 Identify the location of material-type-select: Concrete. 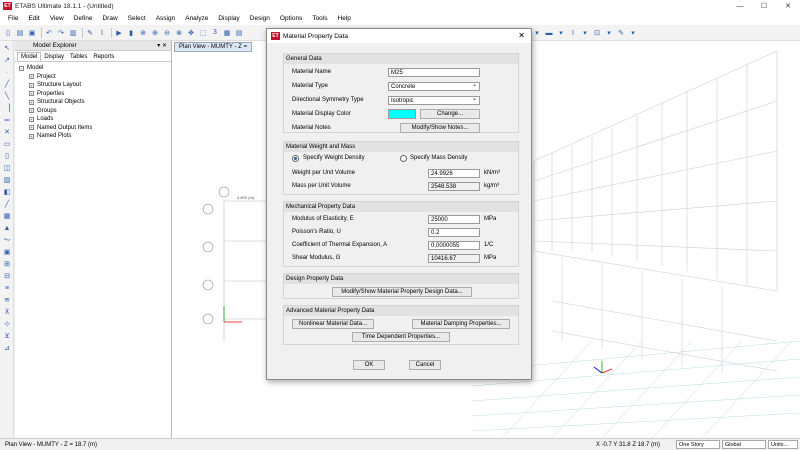
(434, 86).